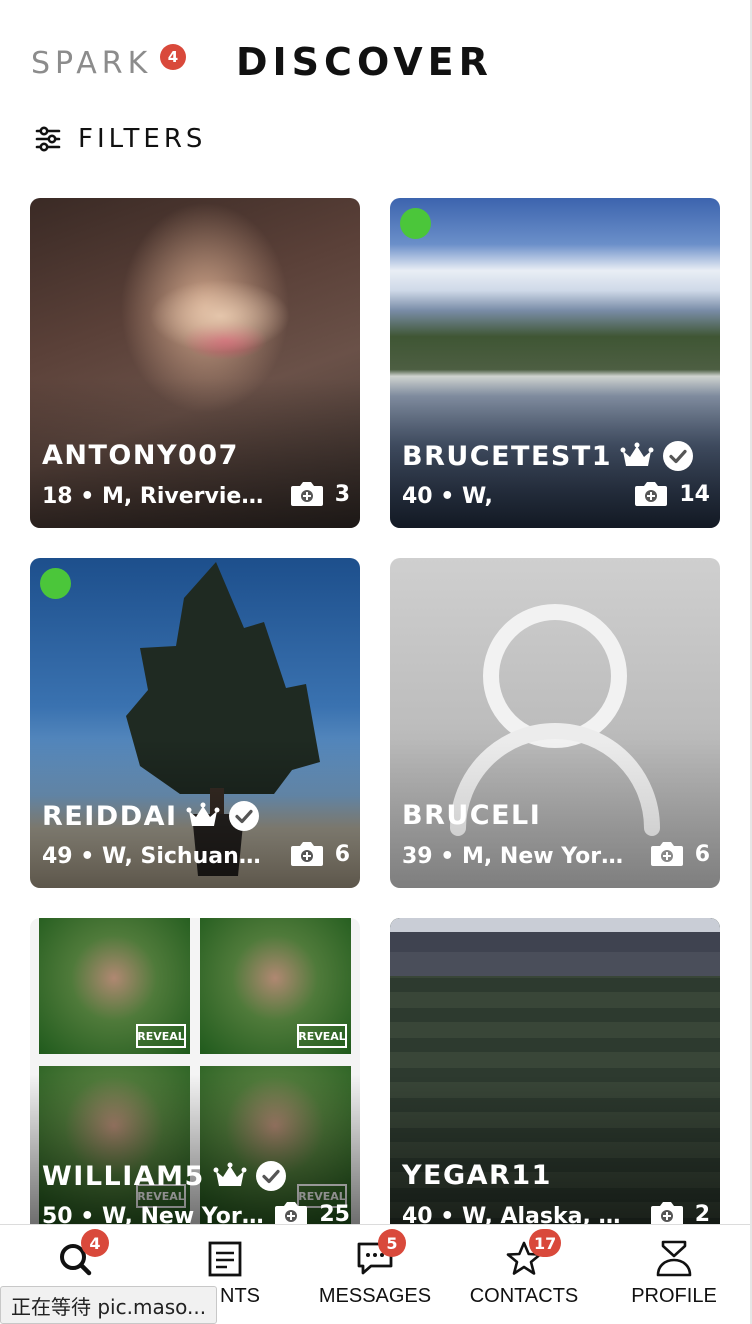 This screenshot has width=752, height=1324. I want to click on filters-button: FILTERS, so click(120, 139).